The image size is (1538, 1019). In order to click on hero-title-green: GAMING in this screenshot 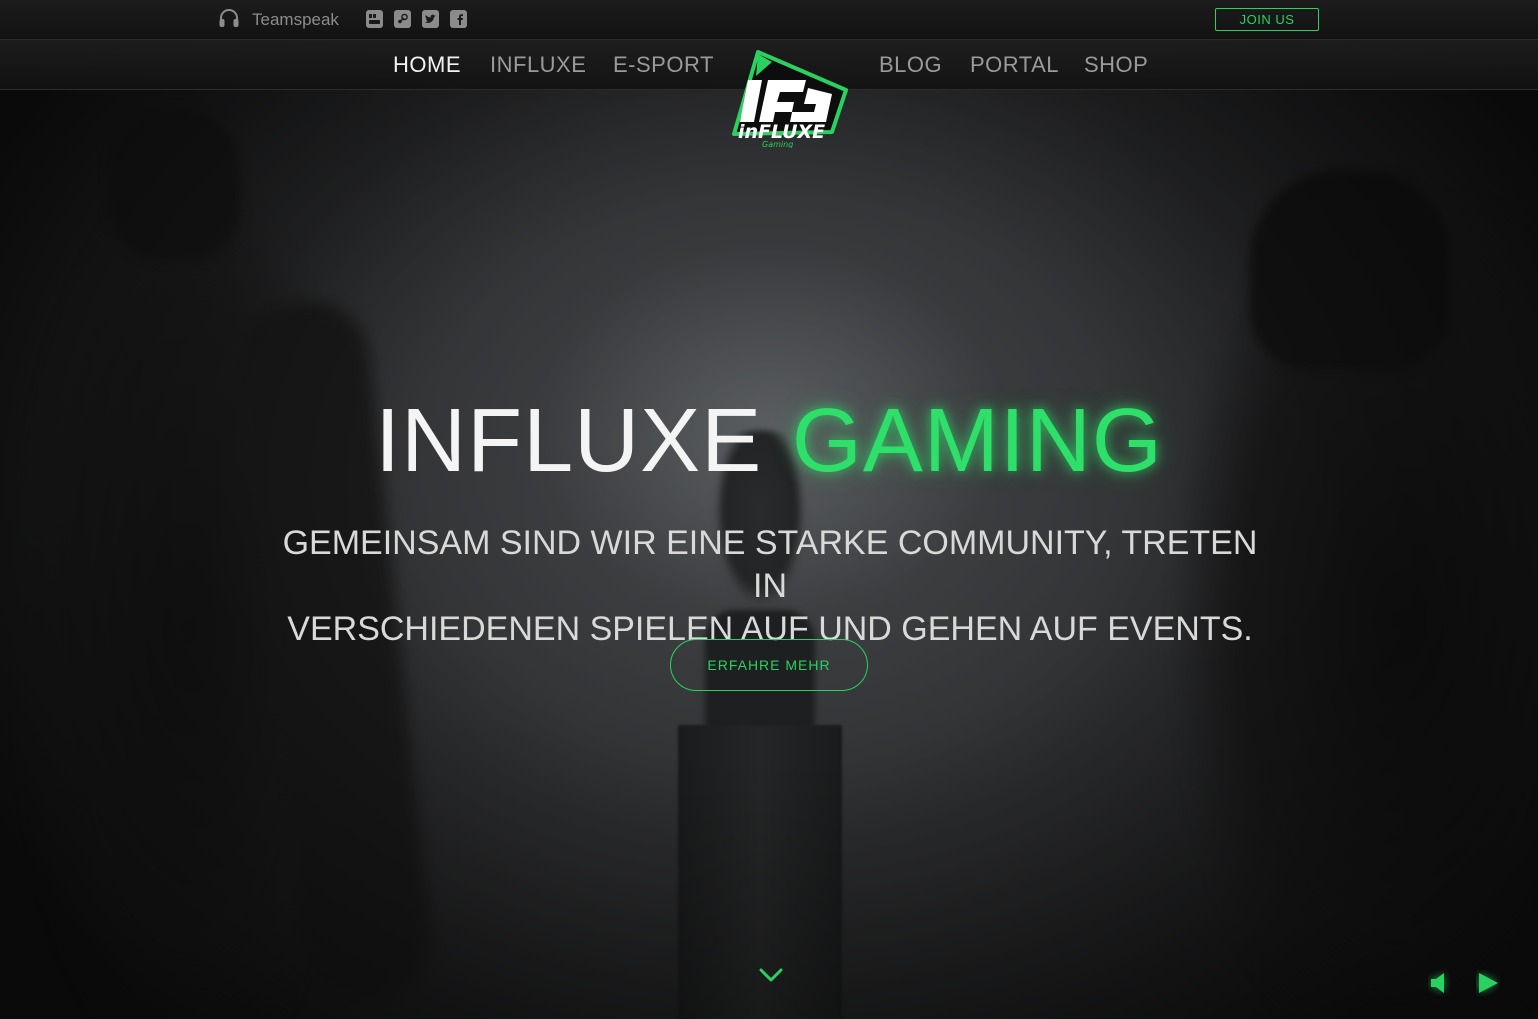, I will do `click(977, 441)`.